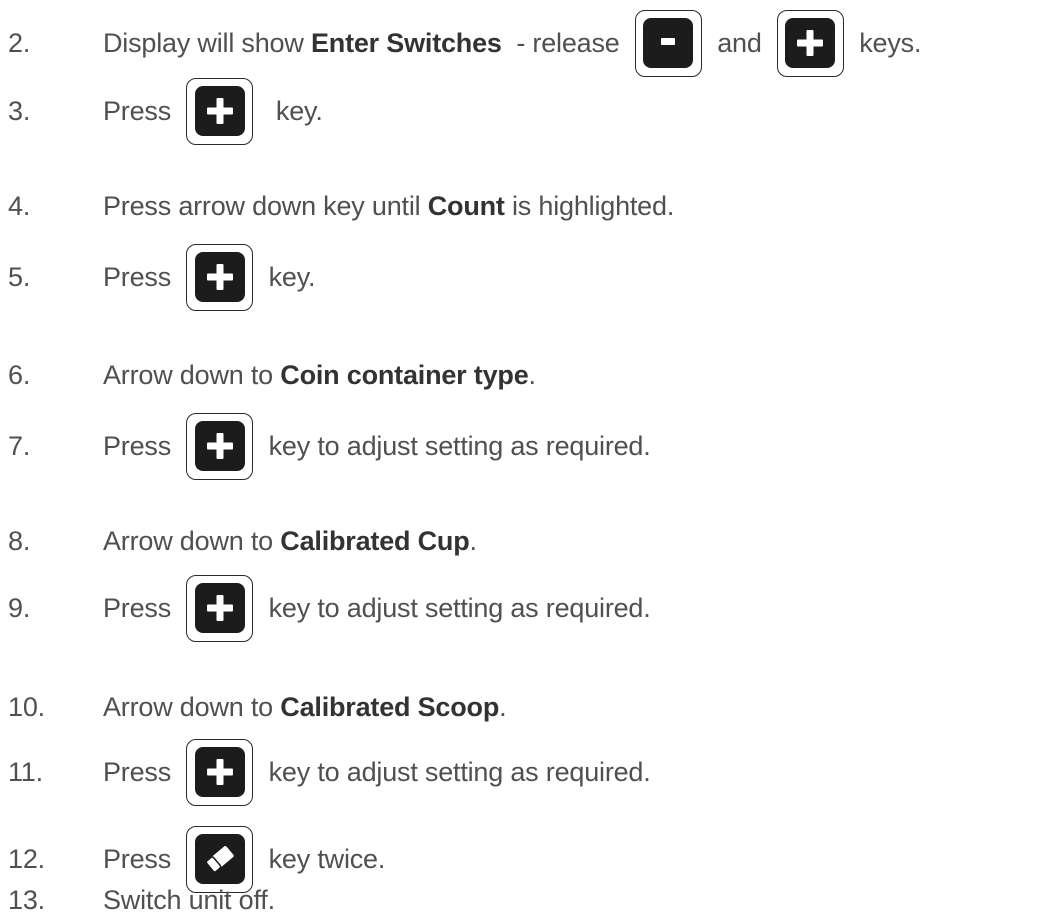 The width and height of the screenshot is (1060, 916). I want to click on instruction-step: 6. Arrow down to Coin container type., so click(530, 375).